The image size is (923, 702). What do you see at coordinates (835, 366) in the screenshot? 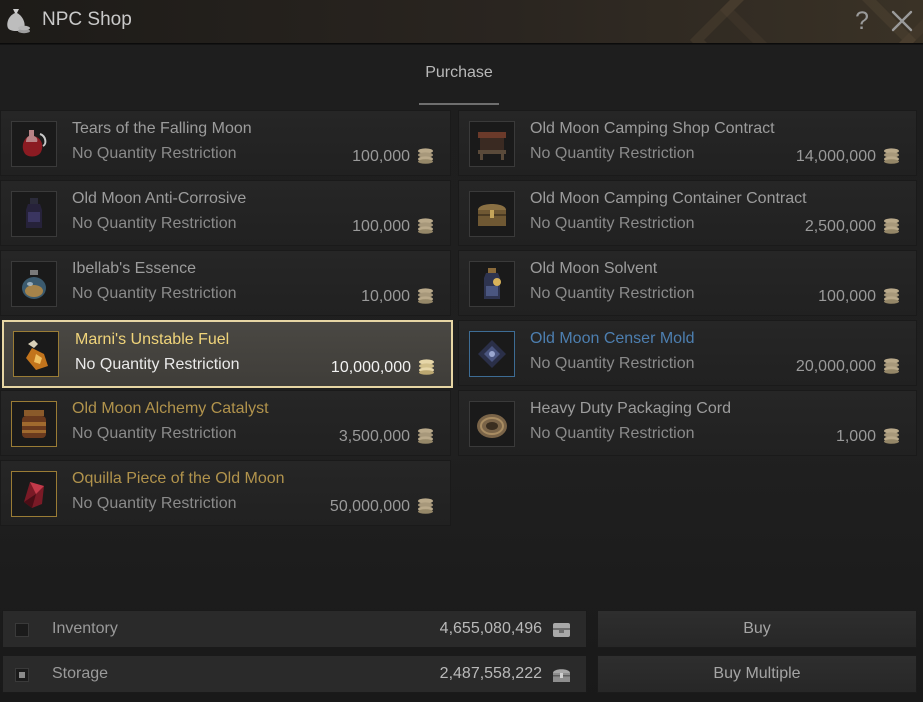
I see `item-price: 20,000,000` at bounding box center [835, 366].